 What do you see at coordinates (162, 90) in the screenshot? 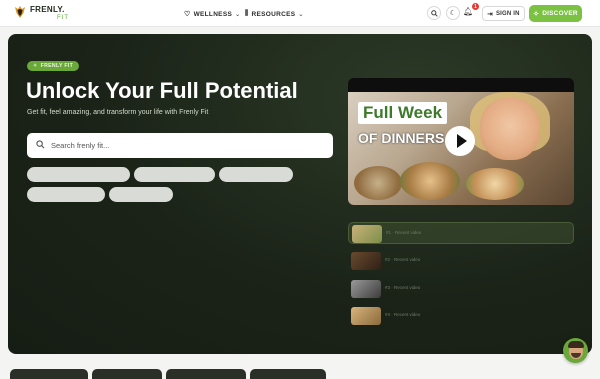
I see `hero-title: Unlock Your Full Potential` at bounding box center [162, 90].